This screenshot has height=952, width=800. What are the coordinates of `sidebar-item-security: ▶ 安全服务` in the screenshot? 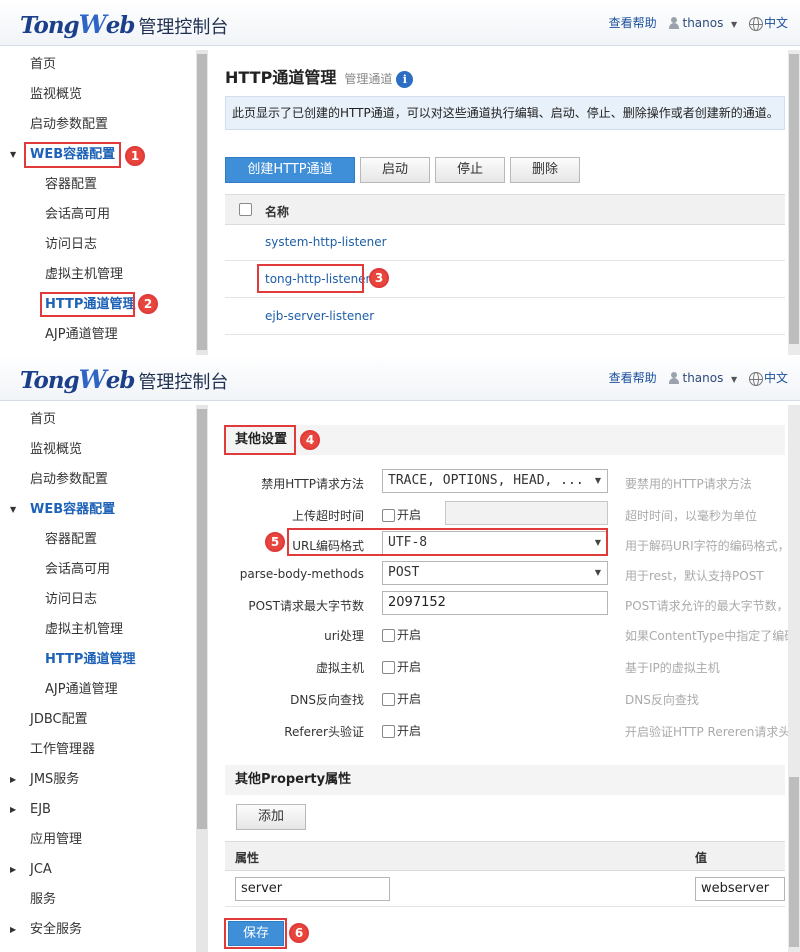 It's located at (105, 930).